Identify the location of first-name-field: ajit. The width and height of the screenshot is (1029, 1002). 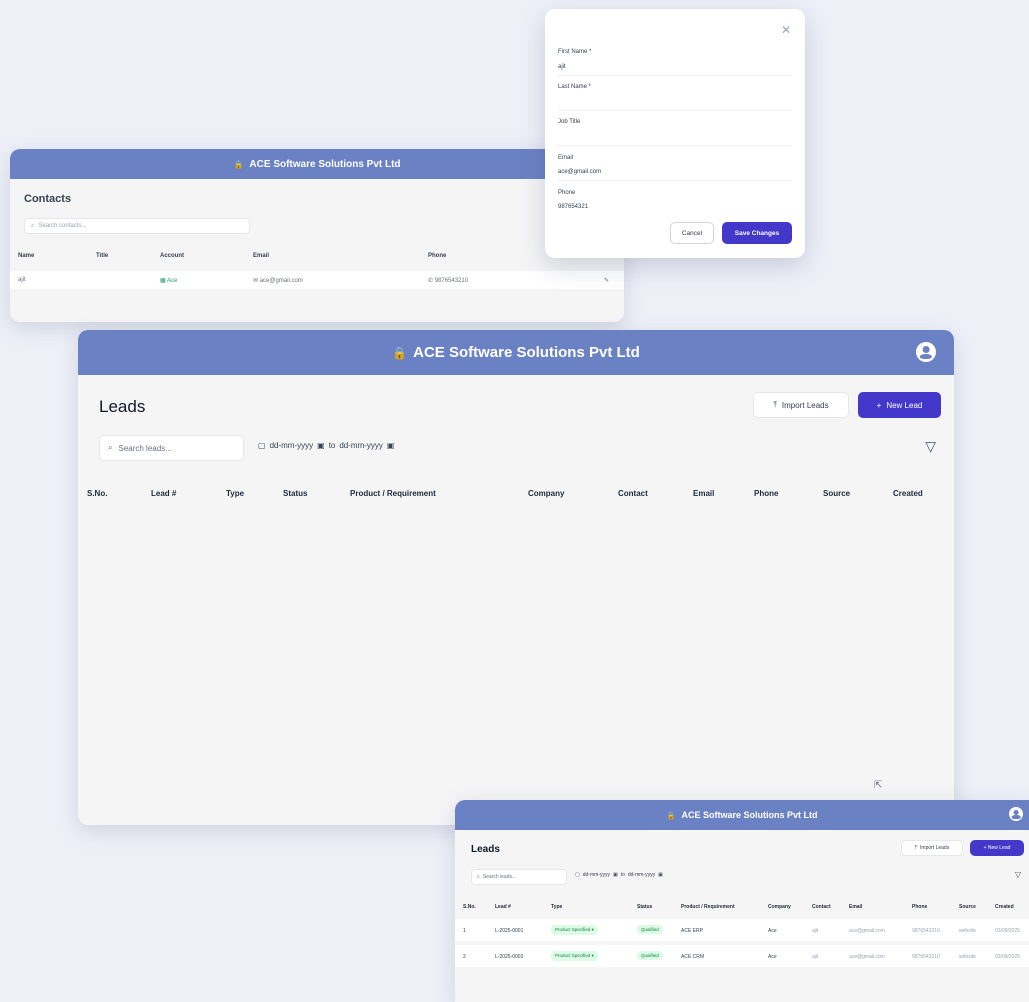
(562, 67).